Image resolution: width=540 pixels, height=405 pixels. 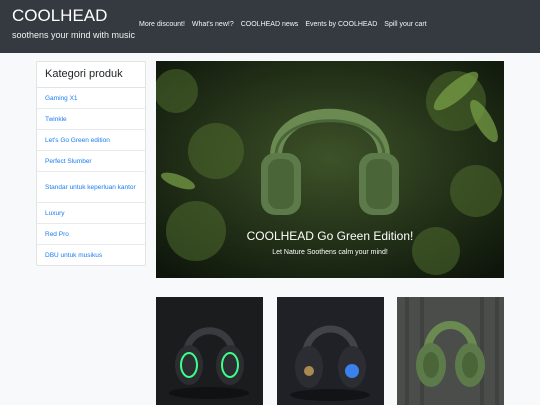 I want to click on product-card-gaming-headphones, so click(x=209, y=351).